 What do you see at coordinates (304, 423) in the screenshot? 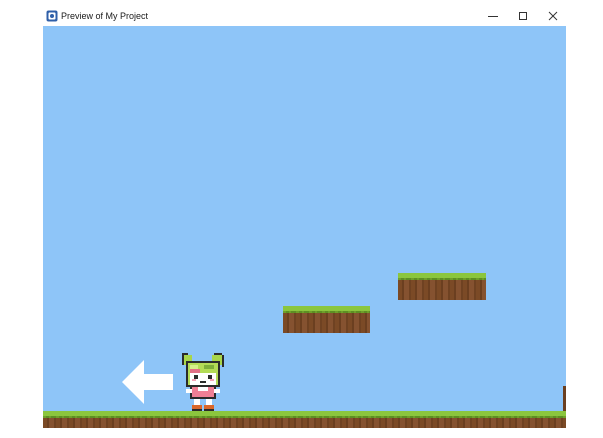
I see `ground-dirt` at bounding box center [304, 423].